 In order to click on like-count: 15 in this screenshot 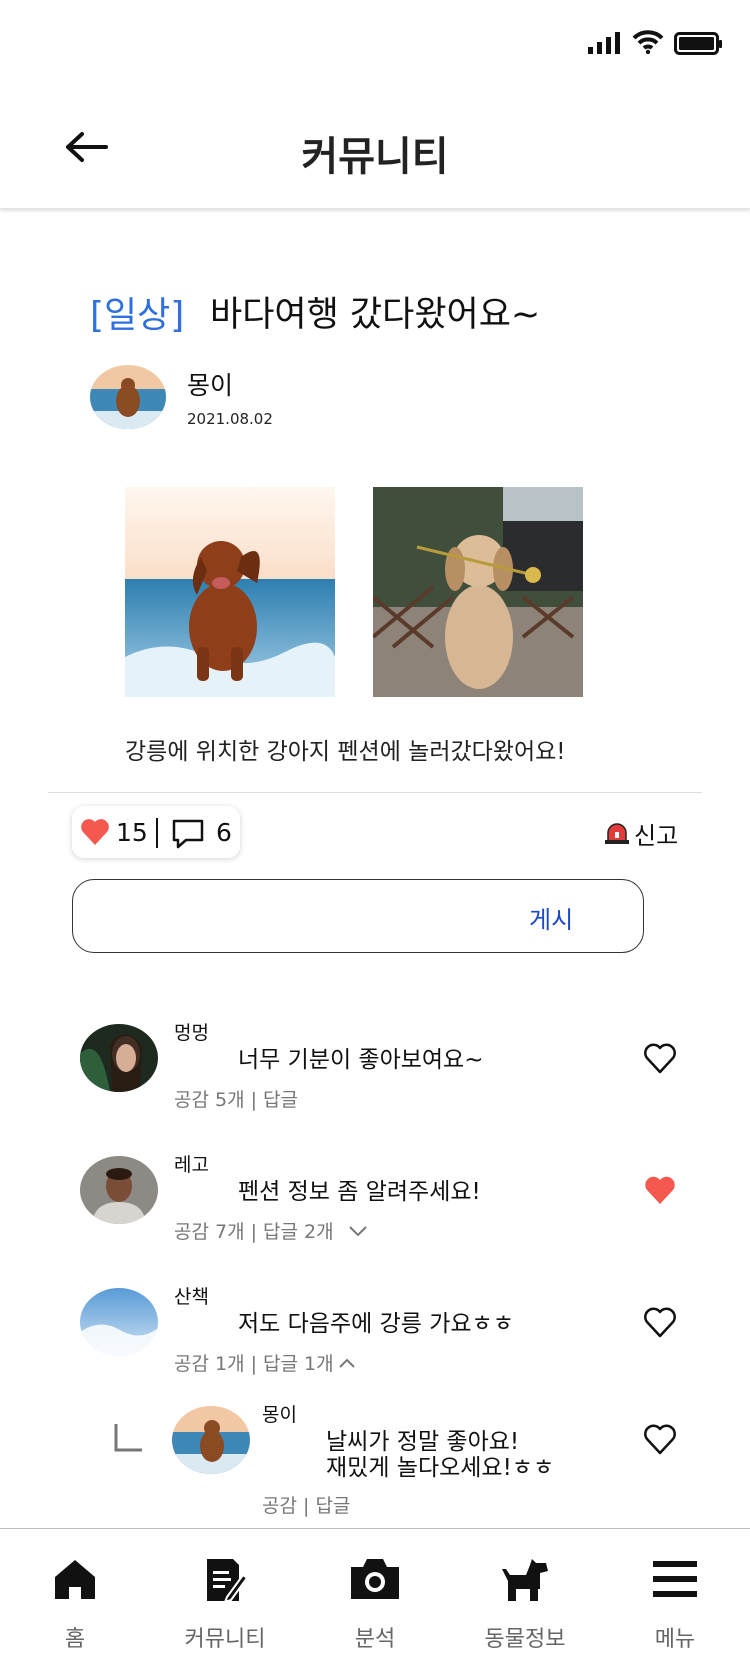, I will do `click(132, 832)`.